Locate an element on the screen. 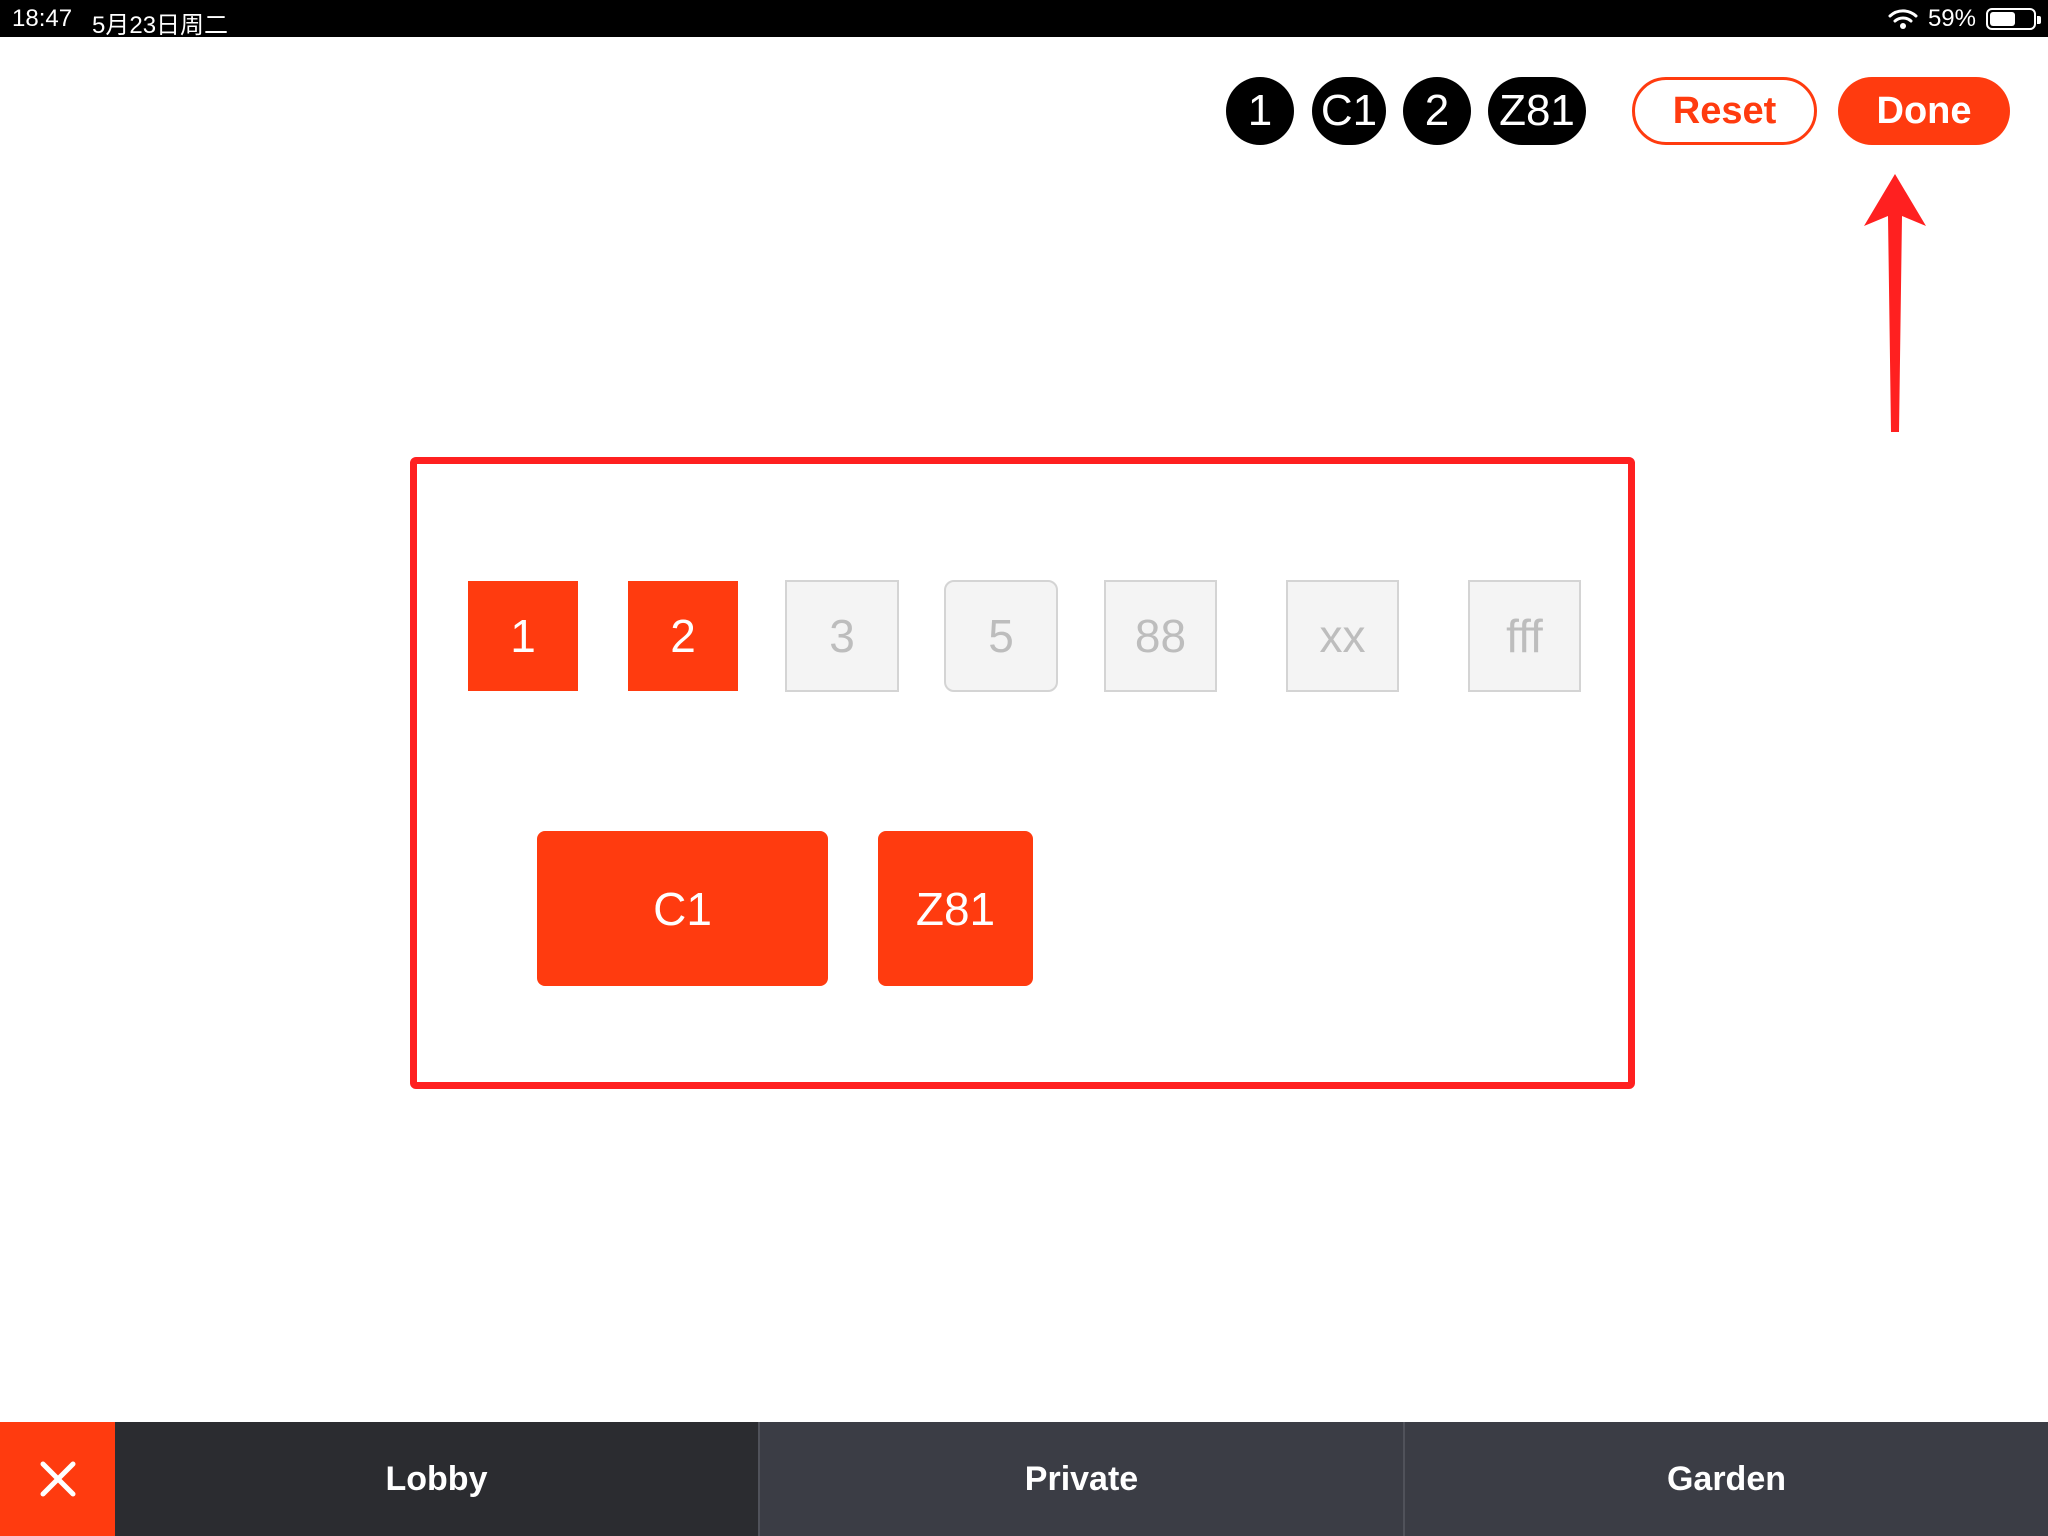  done-button: Done is located at coordinates (1924, 111).